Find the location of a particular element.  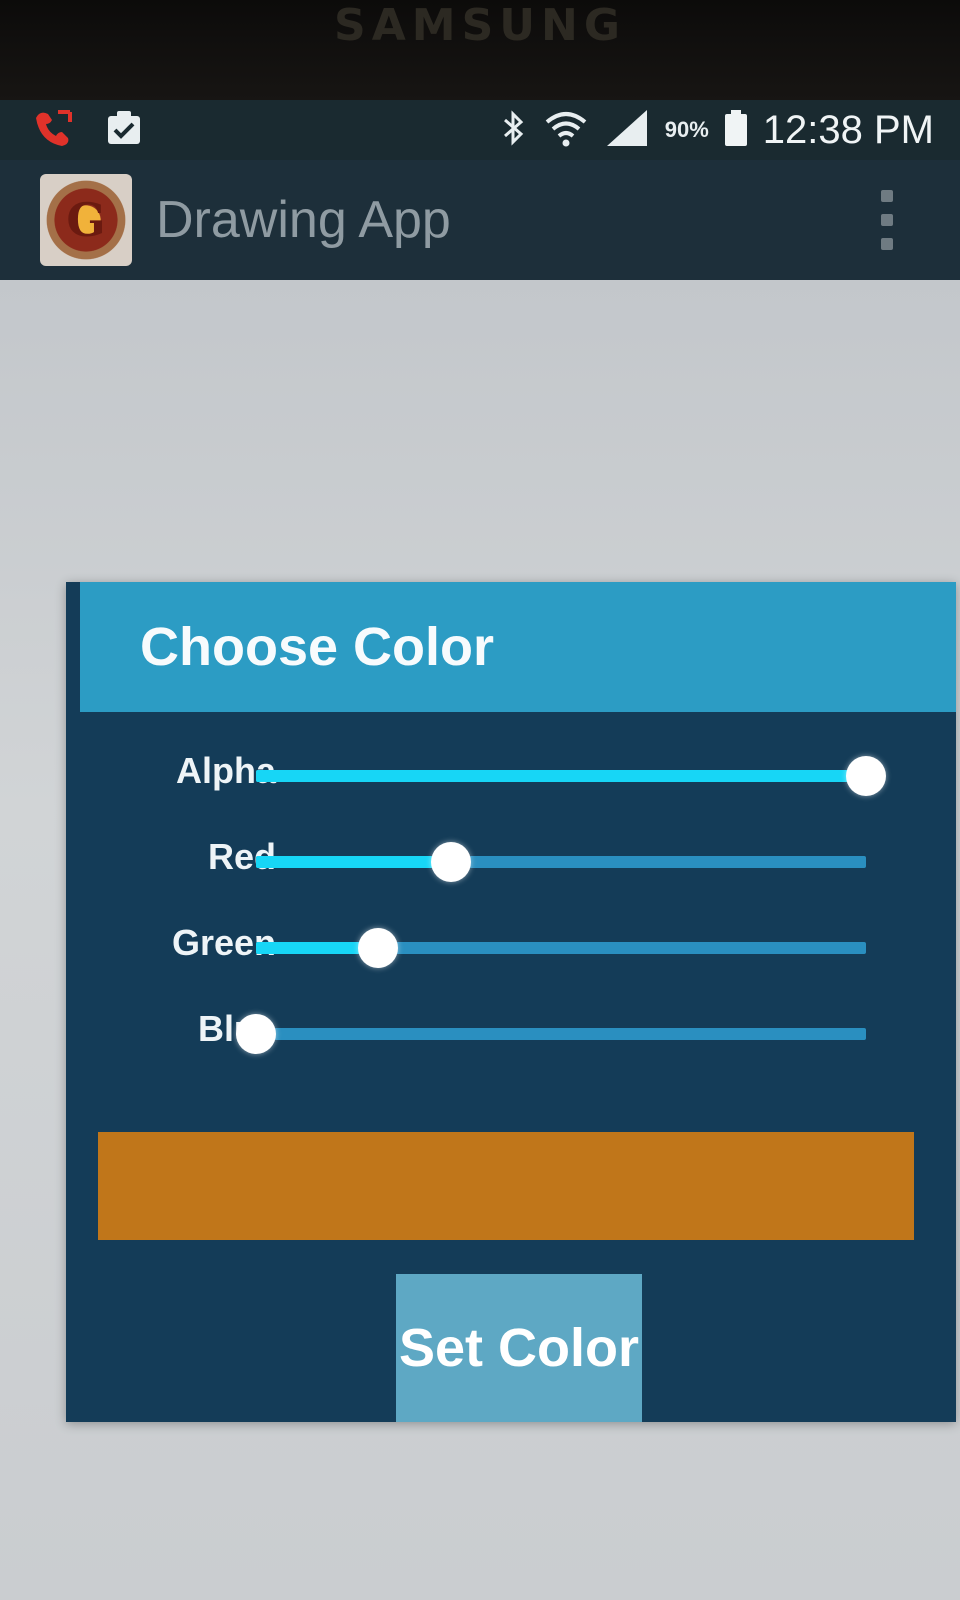

slider-row-blue: Blue is located at coordinates (511, 1033).